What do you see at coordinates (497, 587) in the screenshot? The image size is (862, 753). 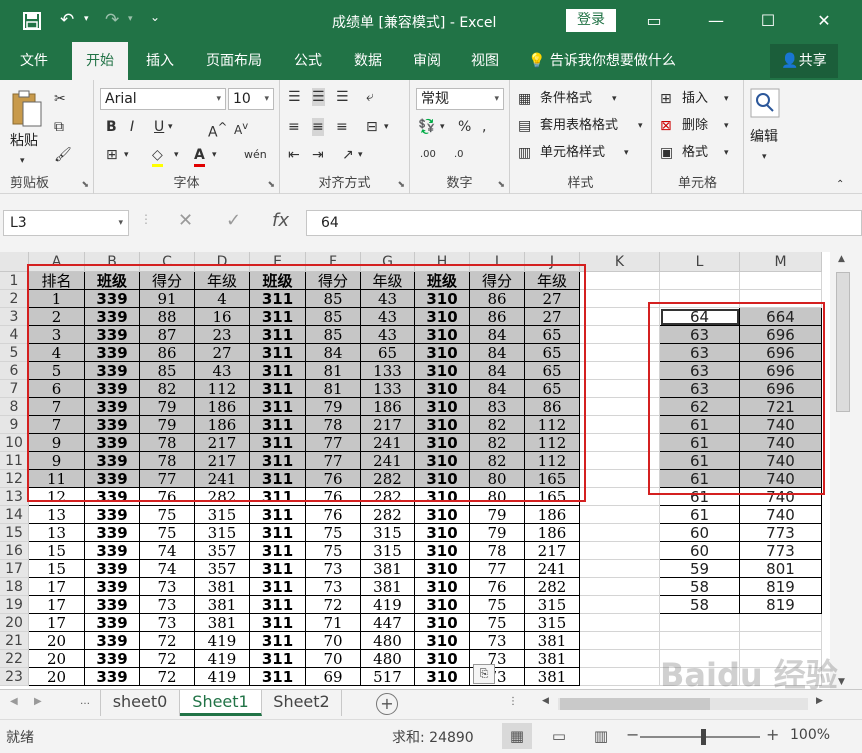 I see `table-cell: 76` at bounding box center [497, 587].